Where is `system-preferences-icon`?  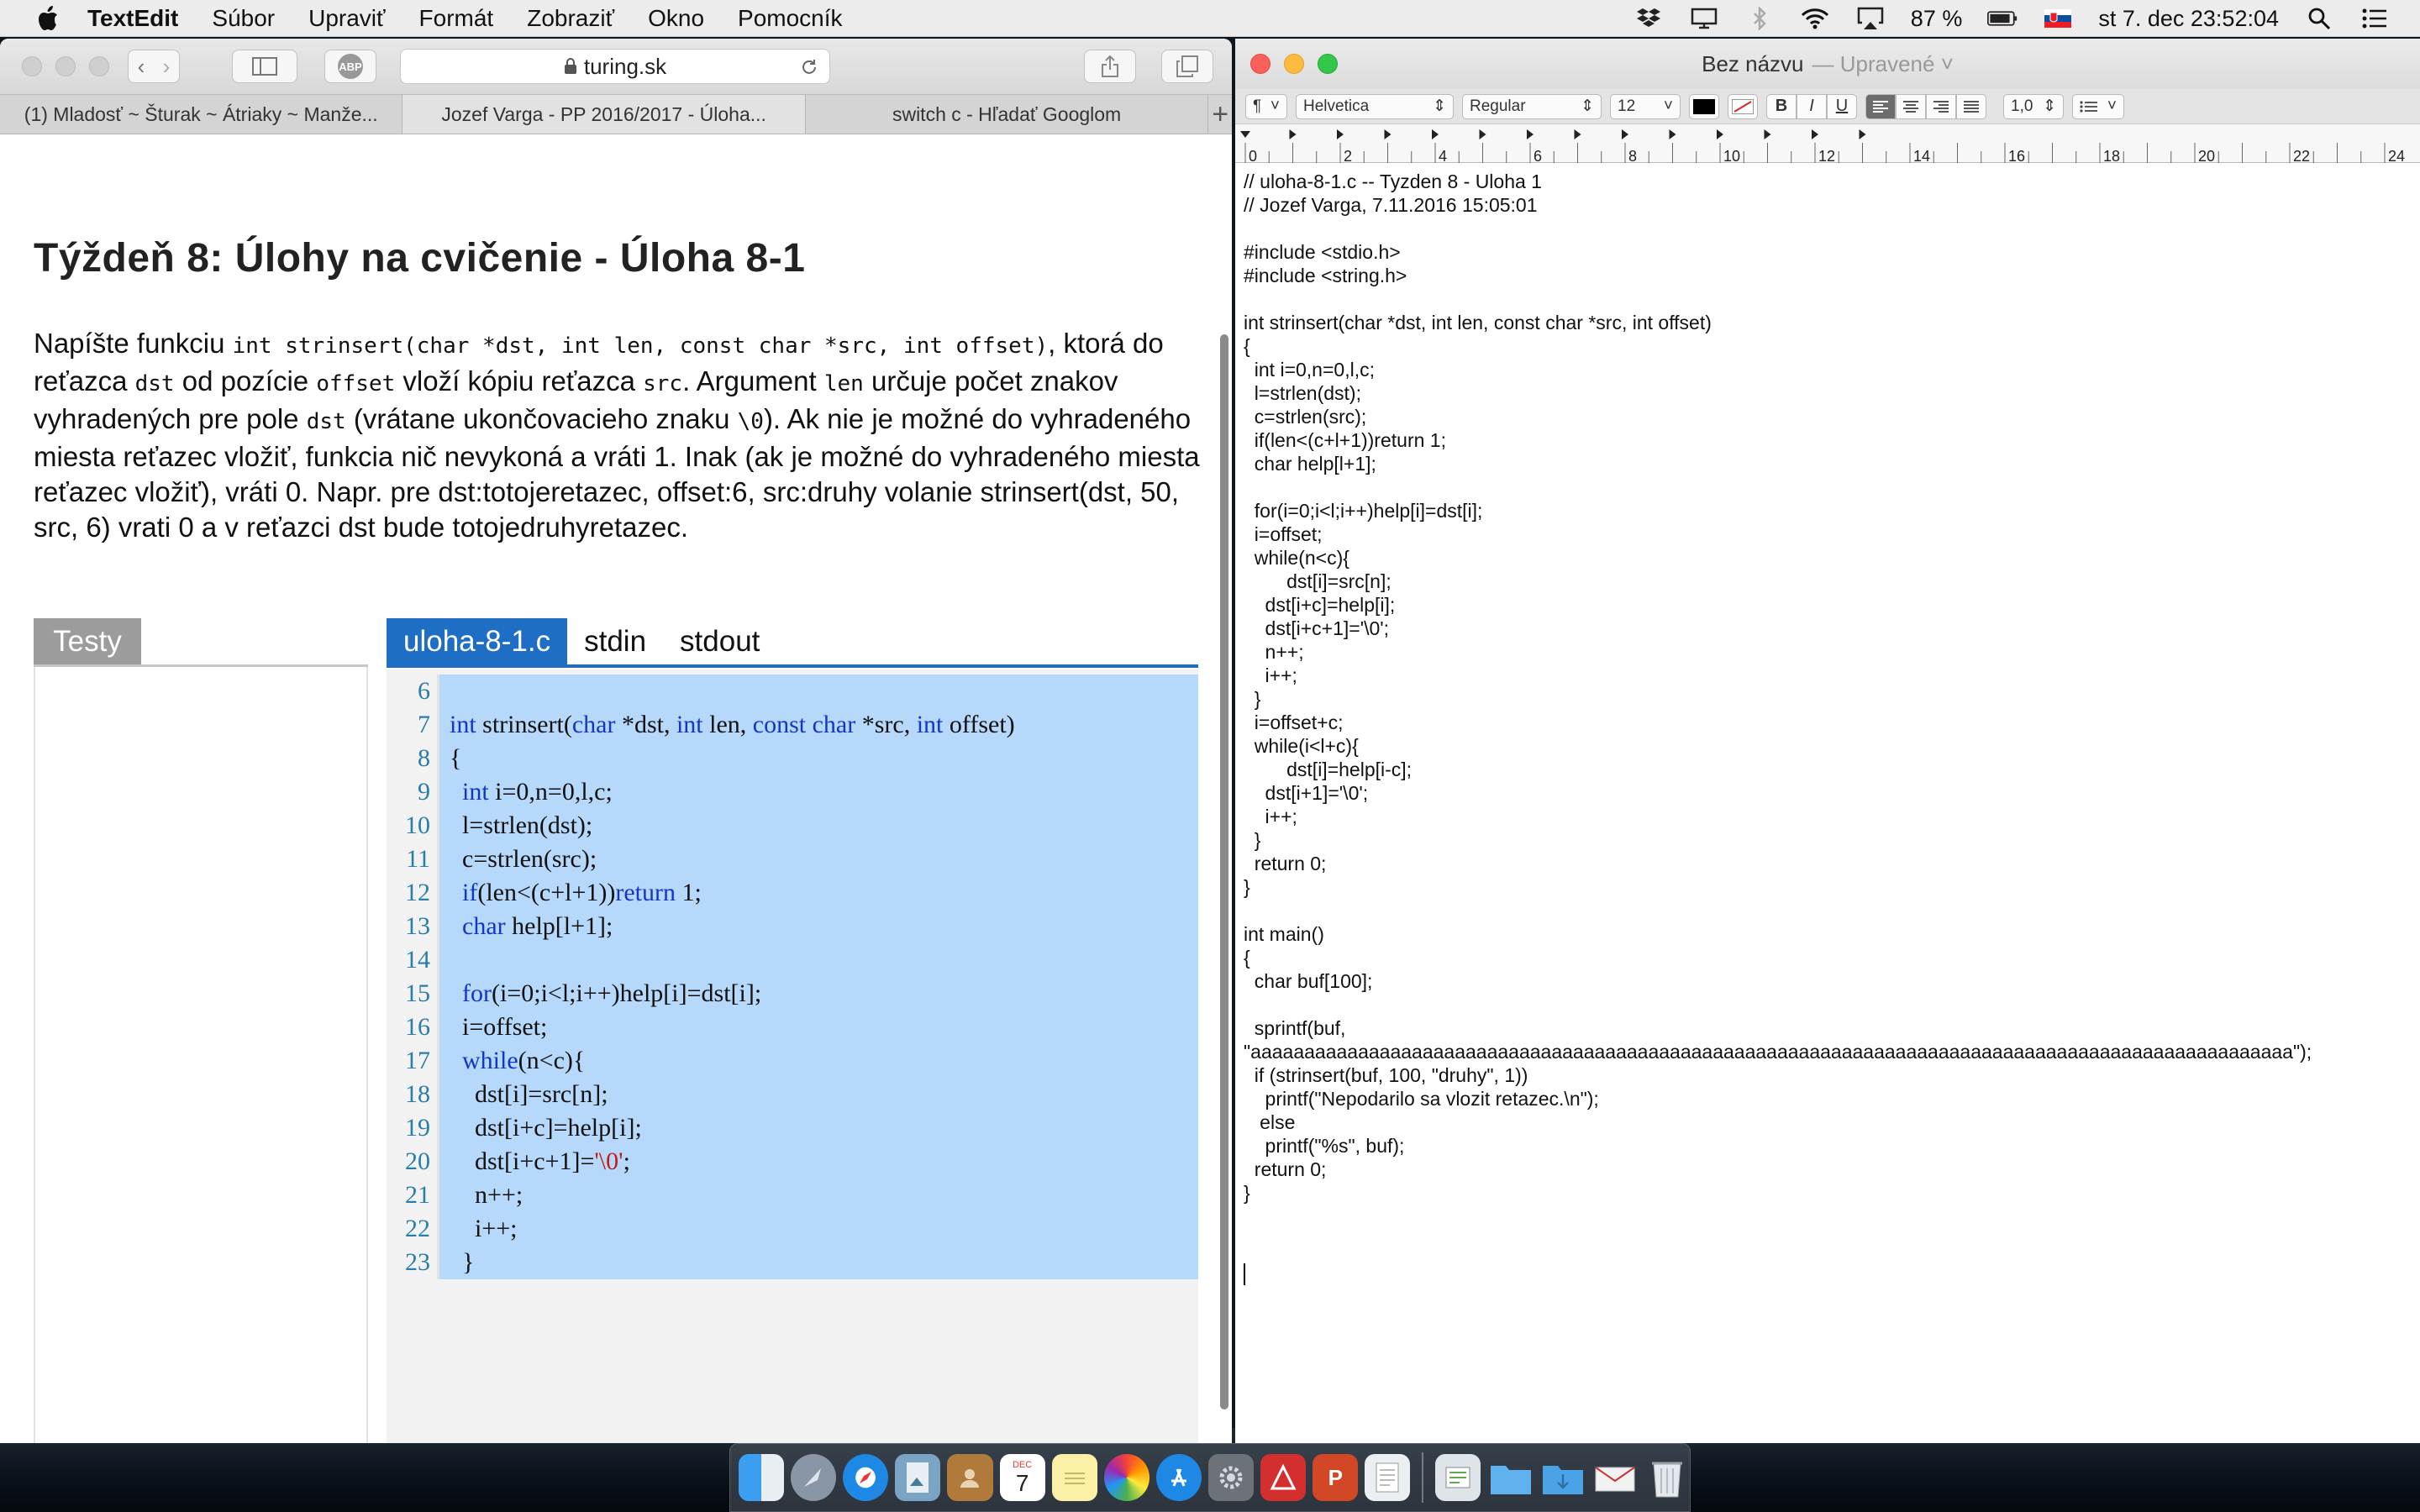 system-preferences-icon is located at coordinates (1231, 1477).